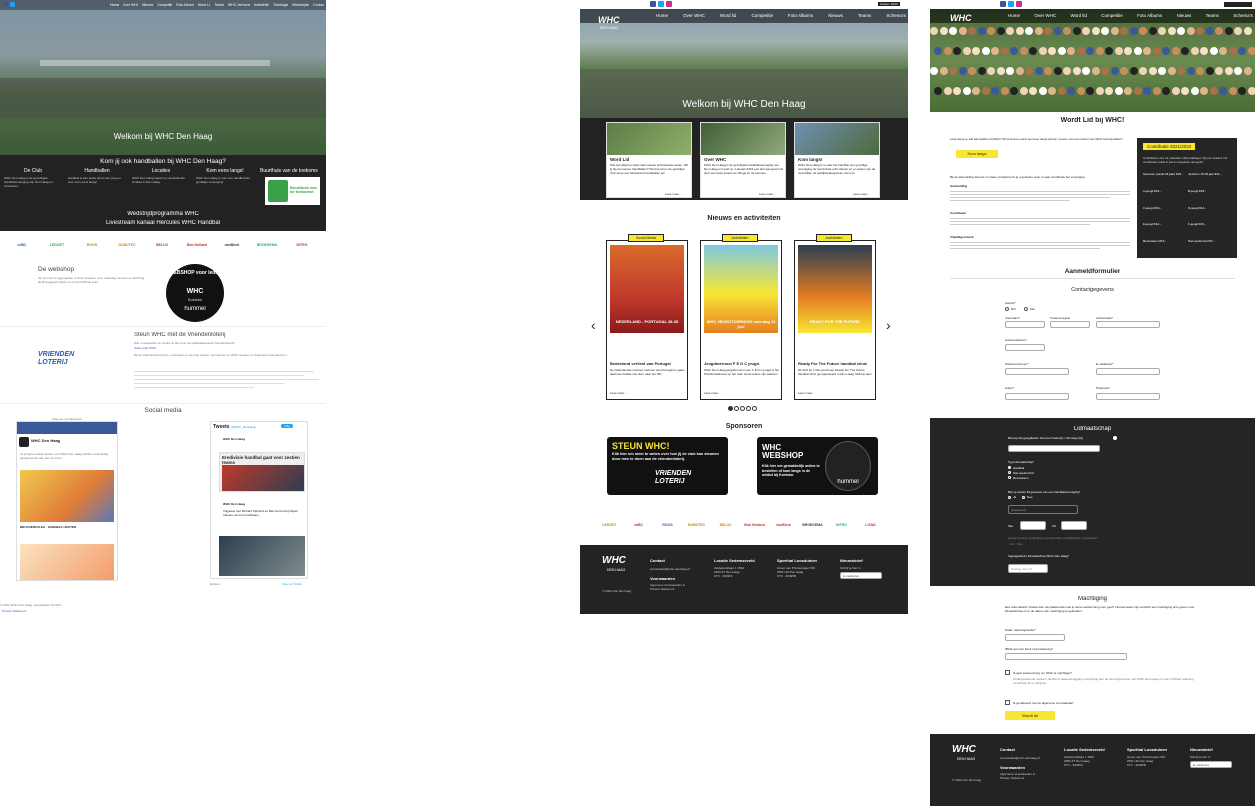  Describe the element at coordinates (33, 171) in the screenshot. I see `column-title: De Club` at that location.